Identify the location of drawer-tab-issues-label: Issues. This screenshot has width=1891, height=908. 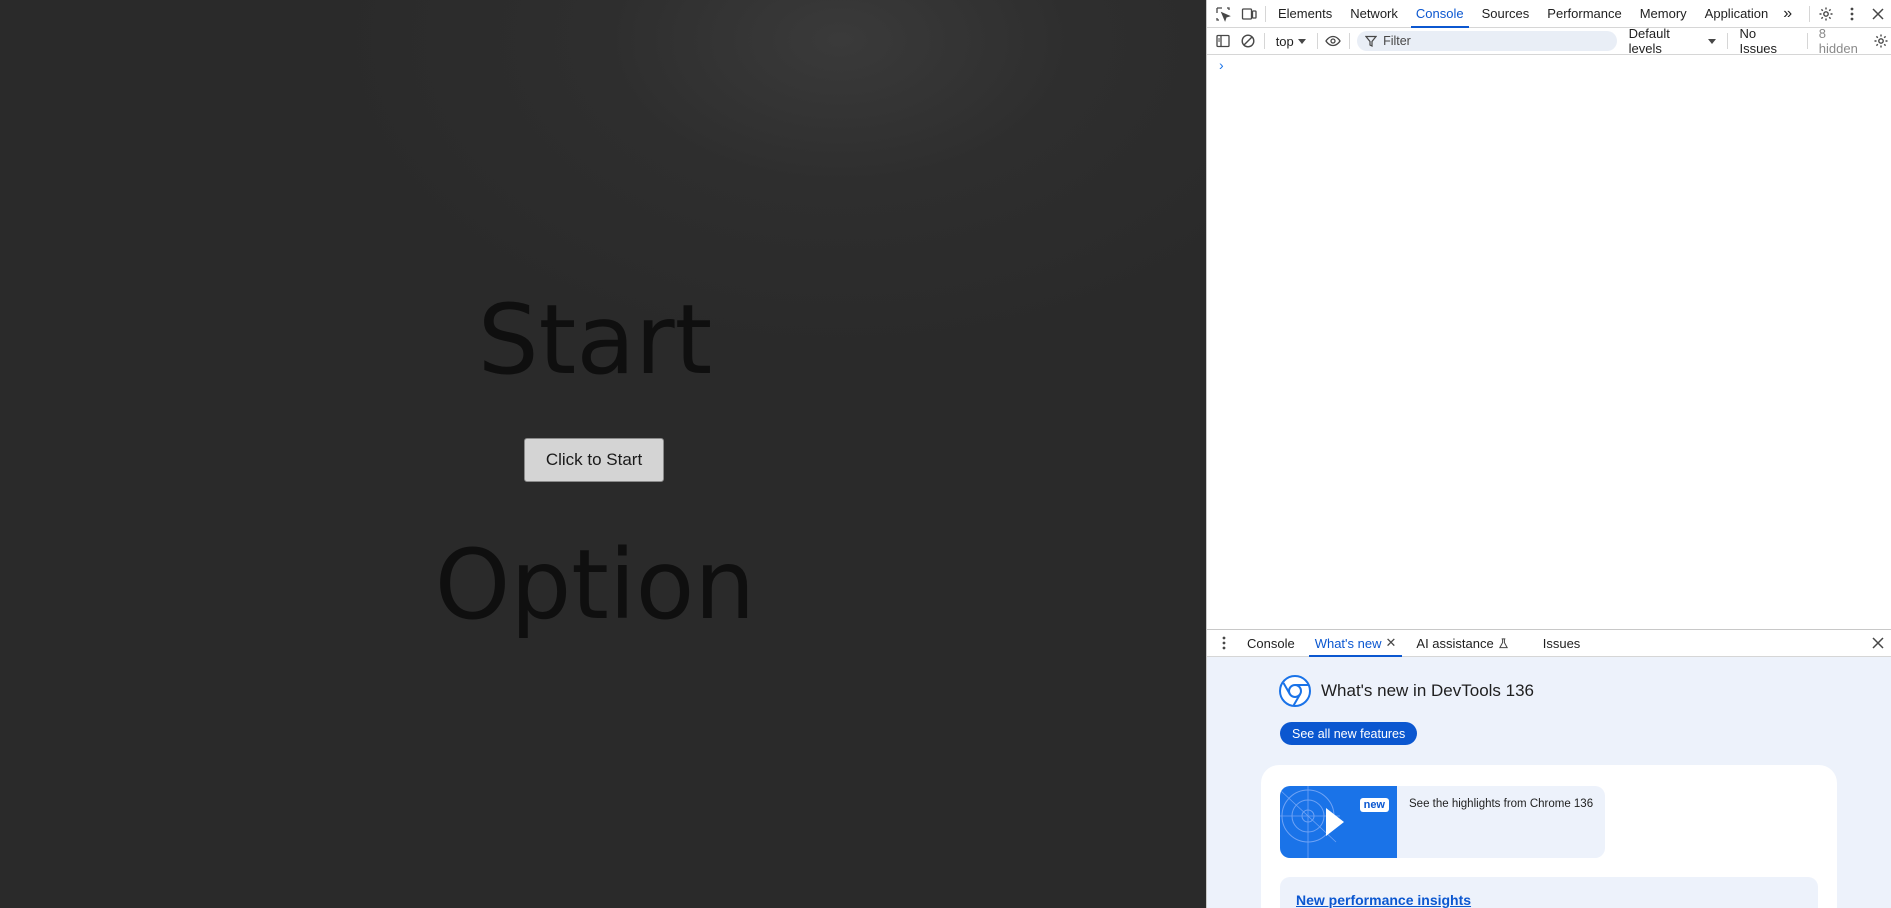
(1561, 643).